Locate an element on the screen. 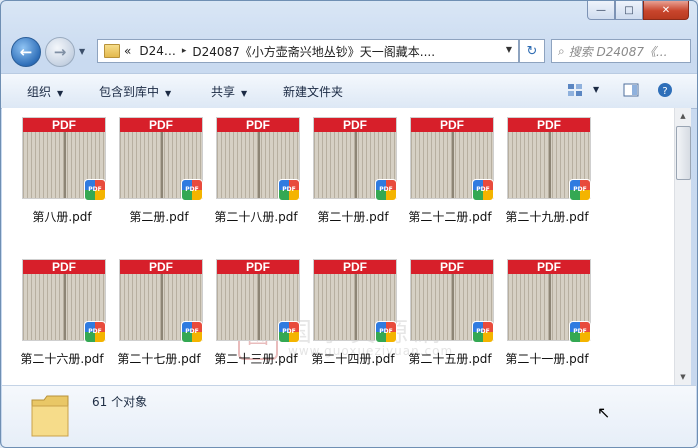  forward-arrow-icon: → is located at coordinates (60, 52).